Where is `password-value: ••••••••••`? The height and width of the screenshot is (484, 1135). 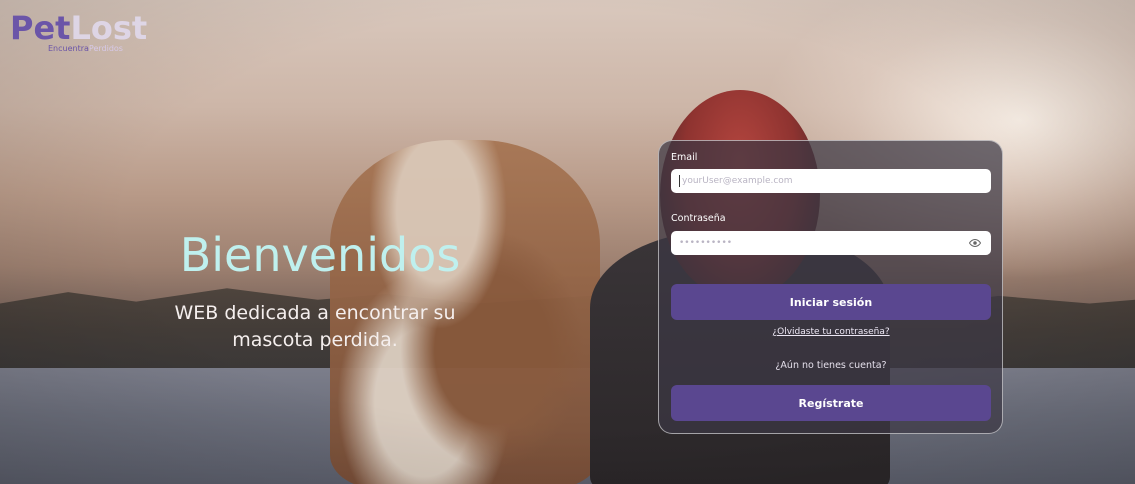 password-value: •••••••••• is located at coordinates (706, 243).